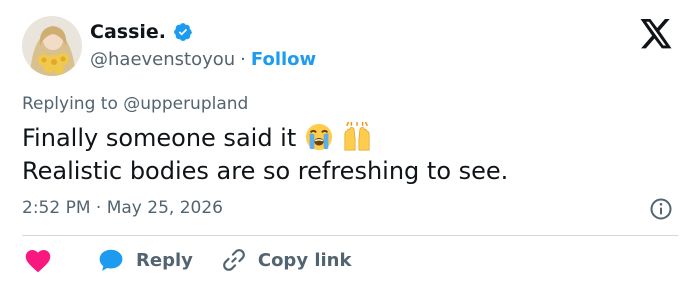 The height and width of the screenshot is (287, 700). I want to click on info-icon, so click(661, 209).